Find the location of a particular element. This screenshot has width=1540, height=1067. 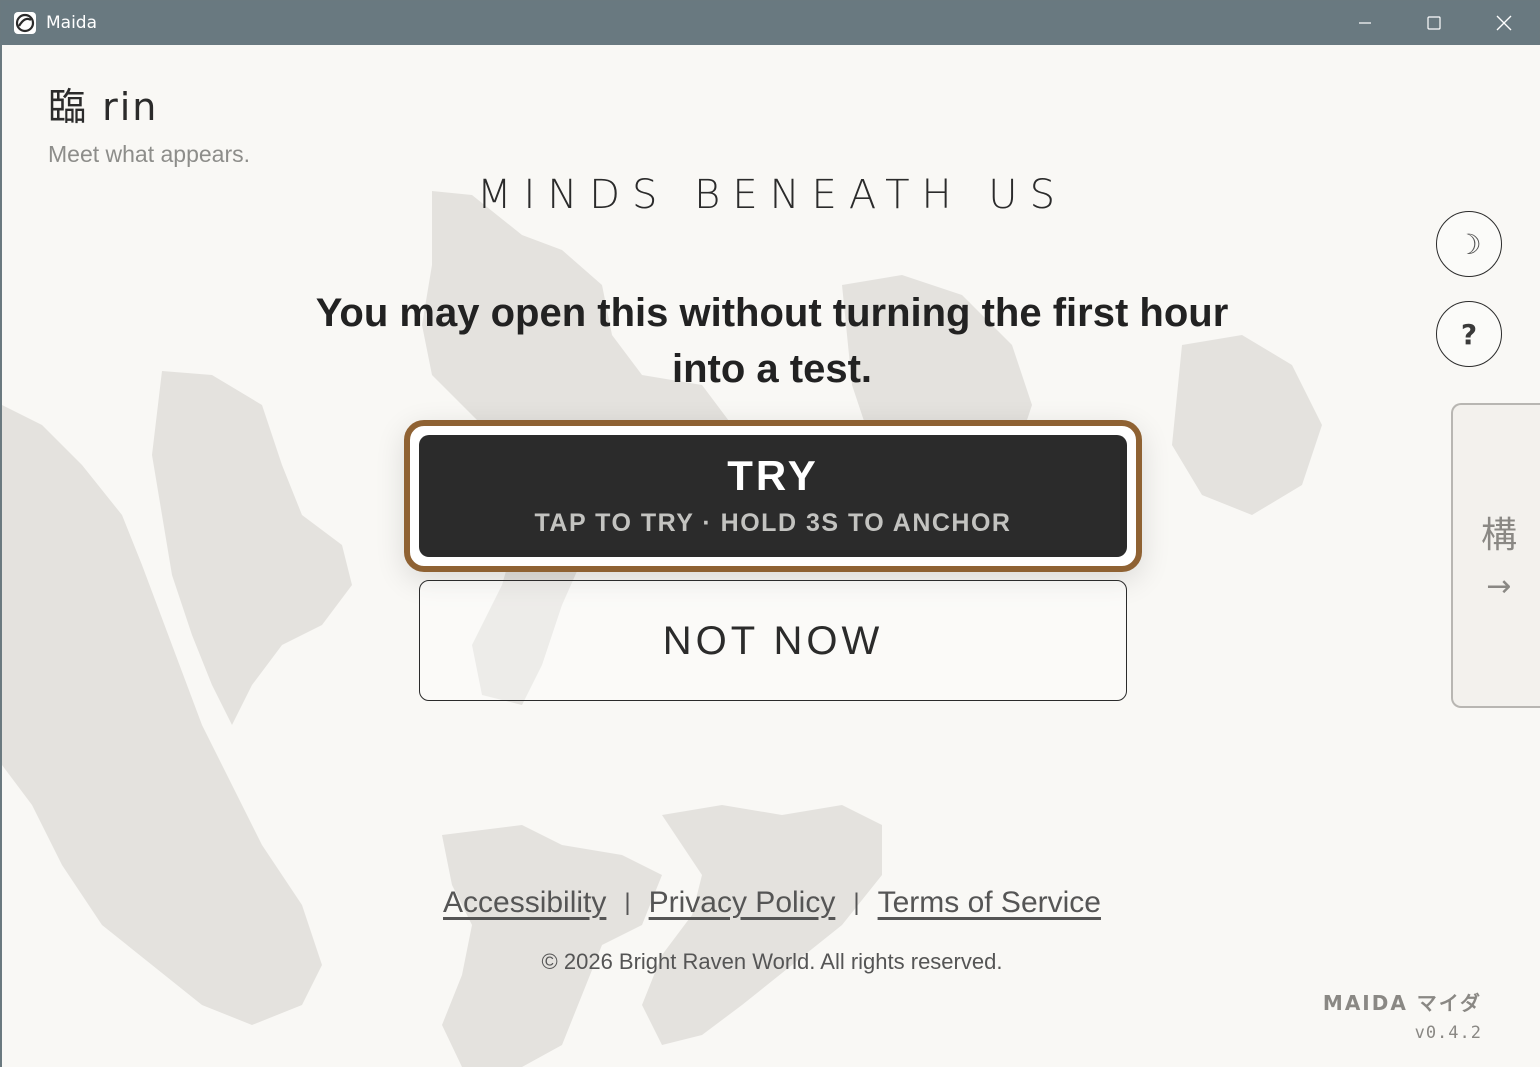

not-now-label: NOT NOW is located at coordinates (773, 641).